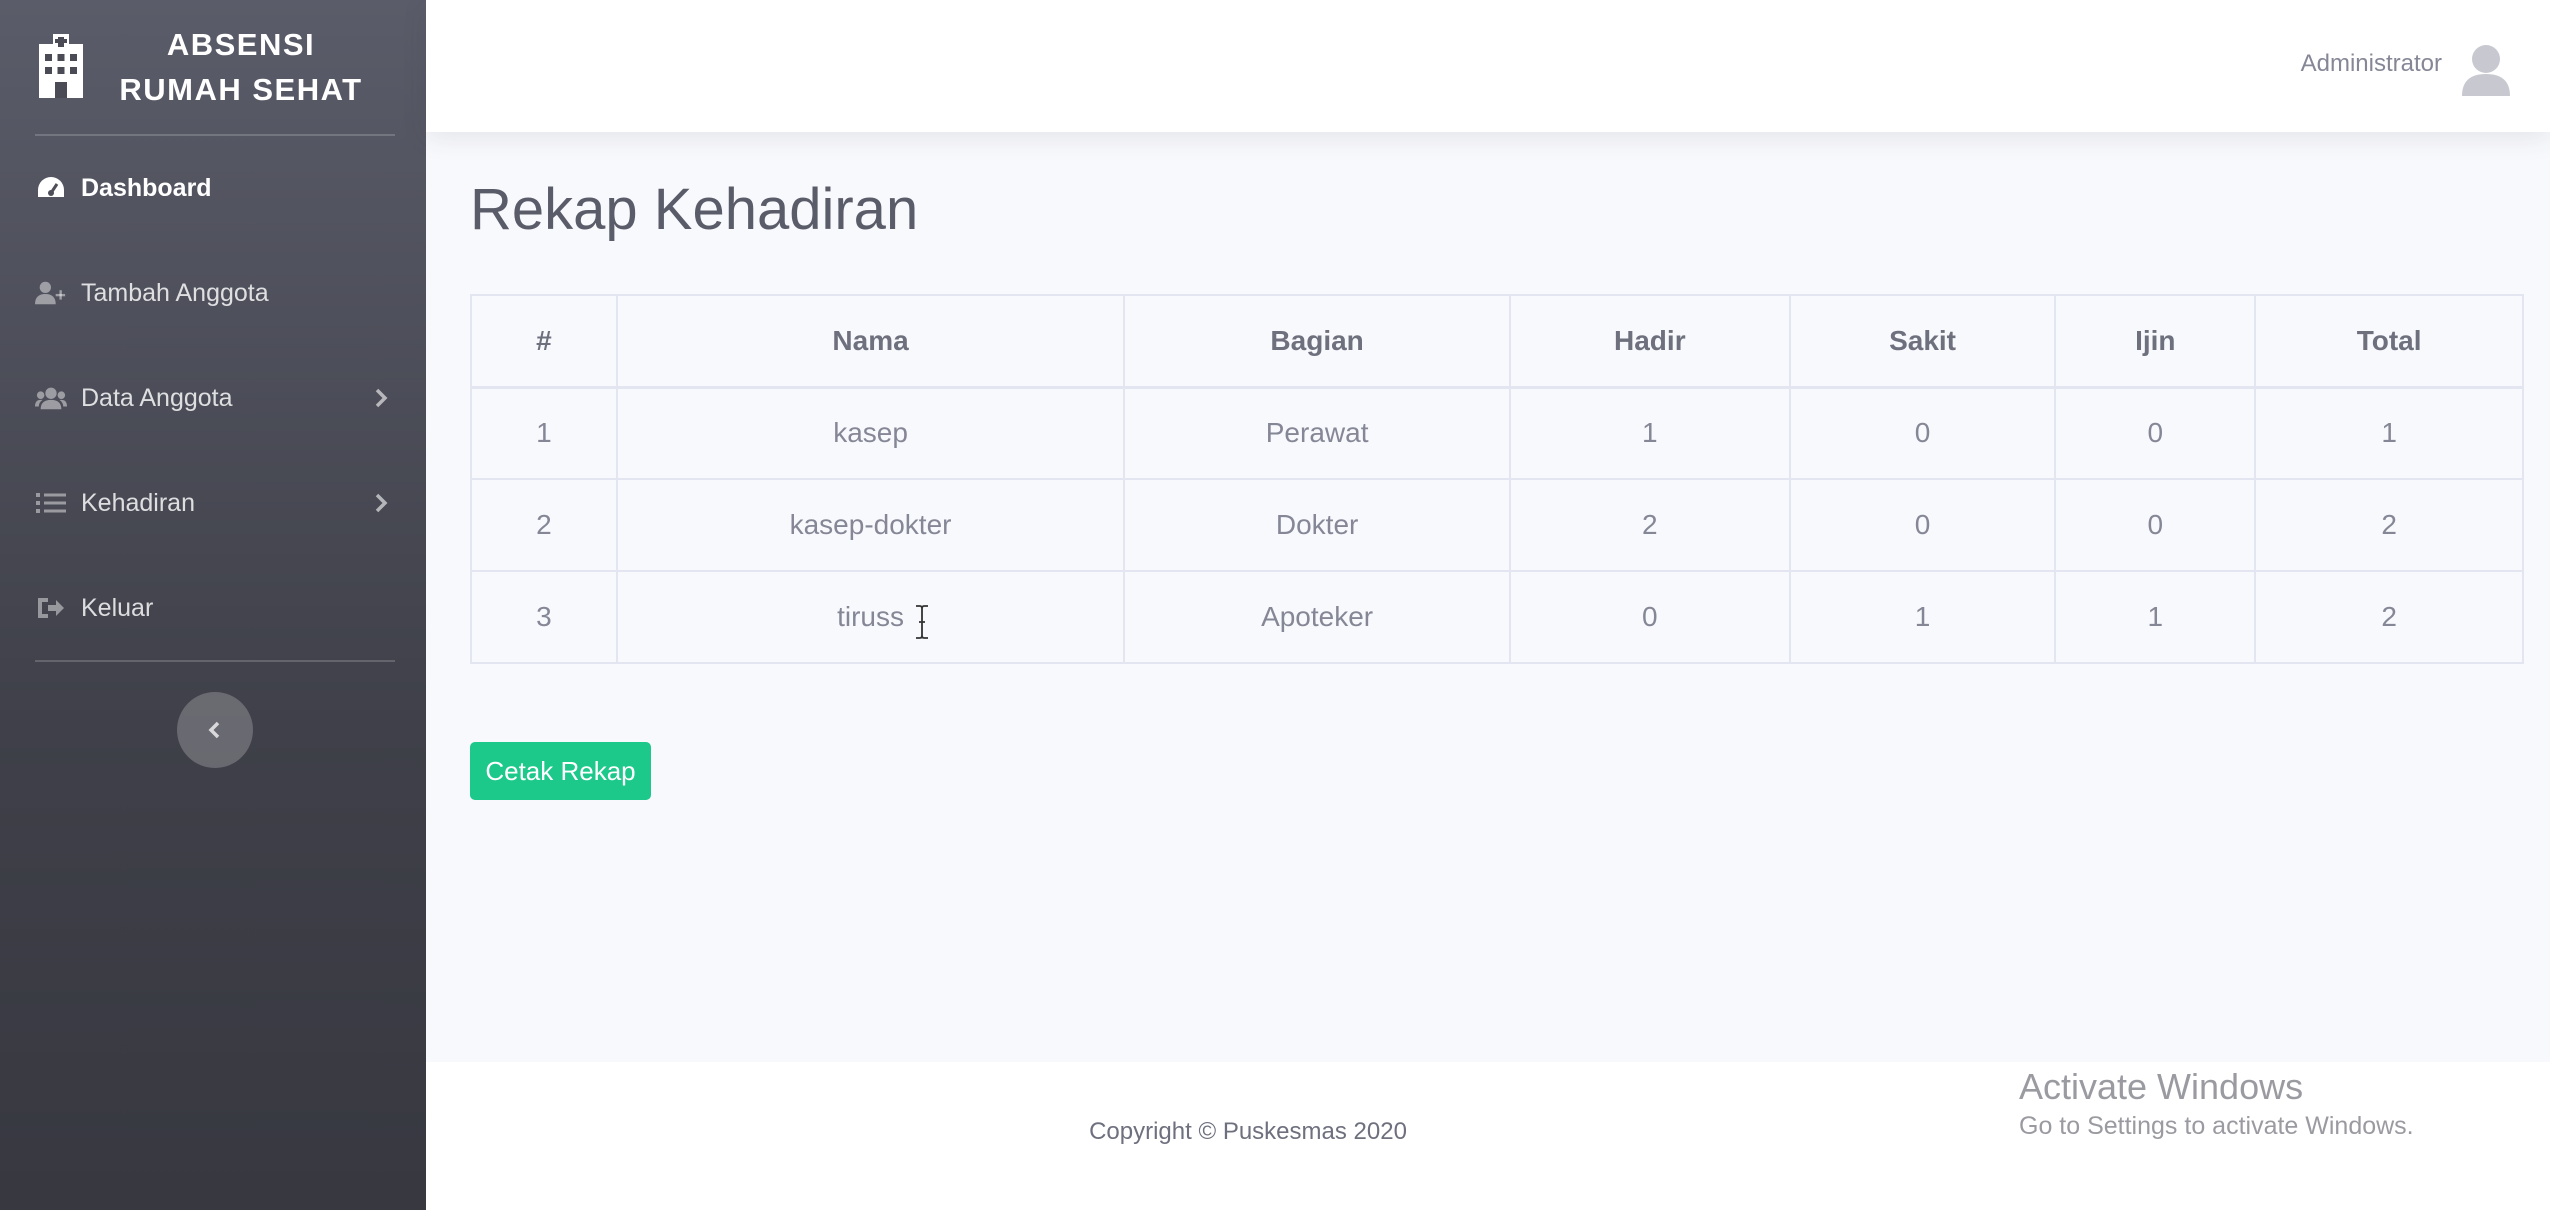 Image resolution: width=2550 pixels, height=1210 pixels. Describe the element at coordinates (117, 607) in the screenshot. I see `sidebar-item-label: Keluar` at that location.